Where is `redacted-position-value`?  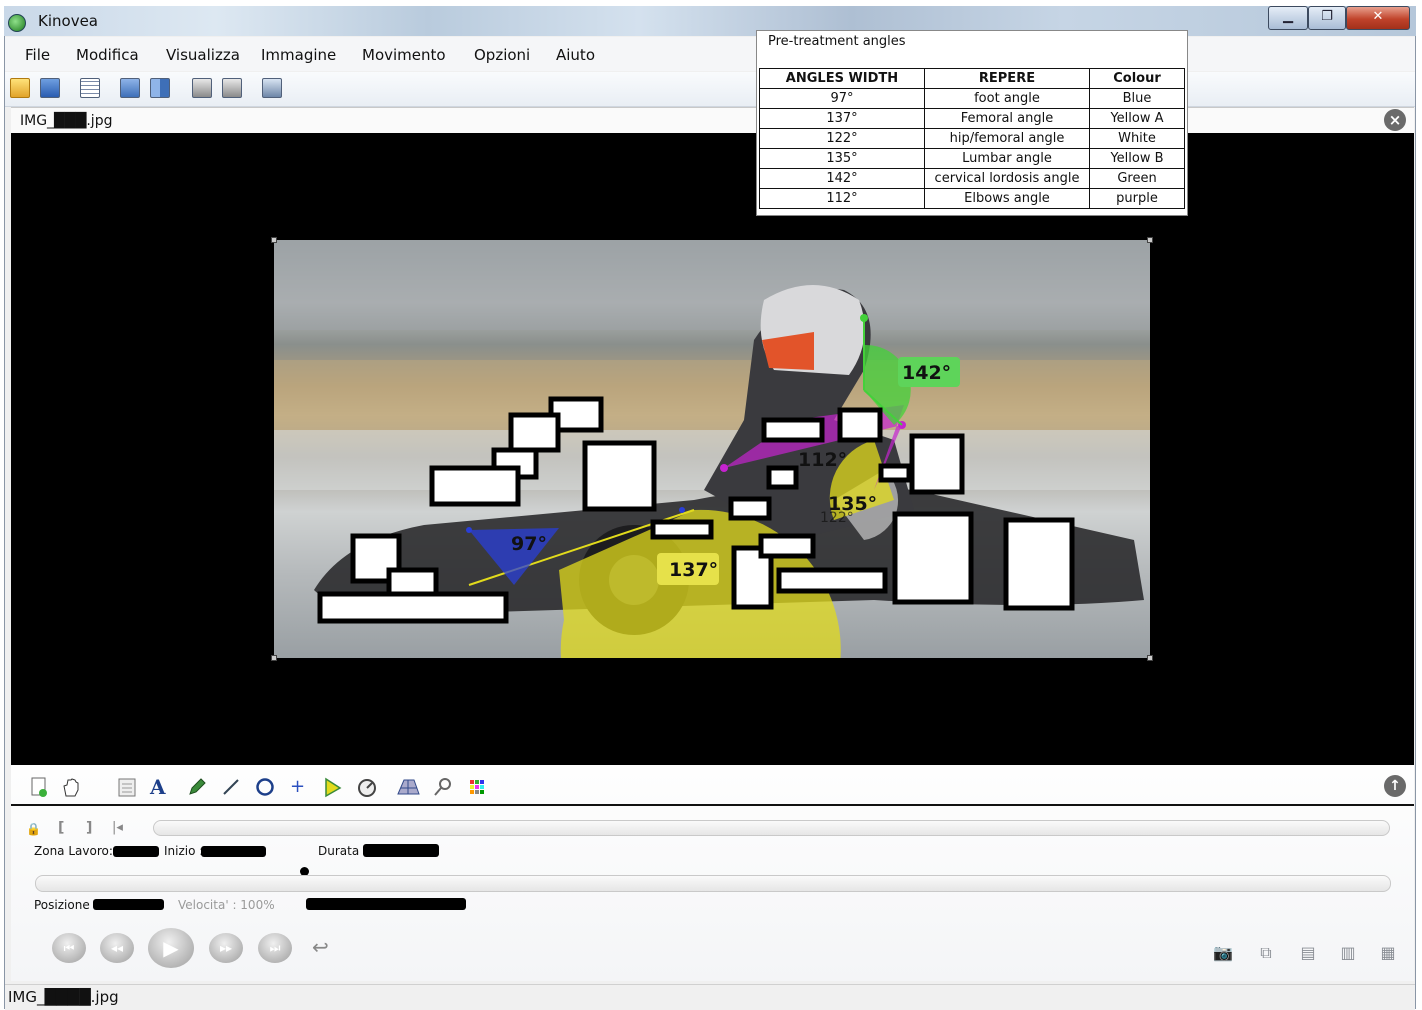 redacted-position-value is located at coordinates (128, 904).